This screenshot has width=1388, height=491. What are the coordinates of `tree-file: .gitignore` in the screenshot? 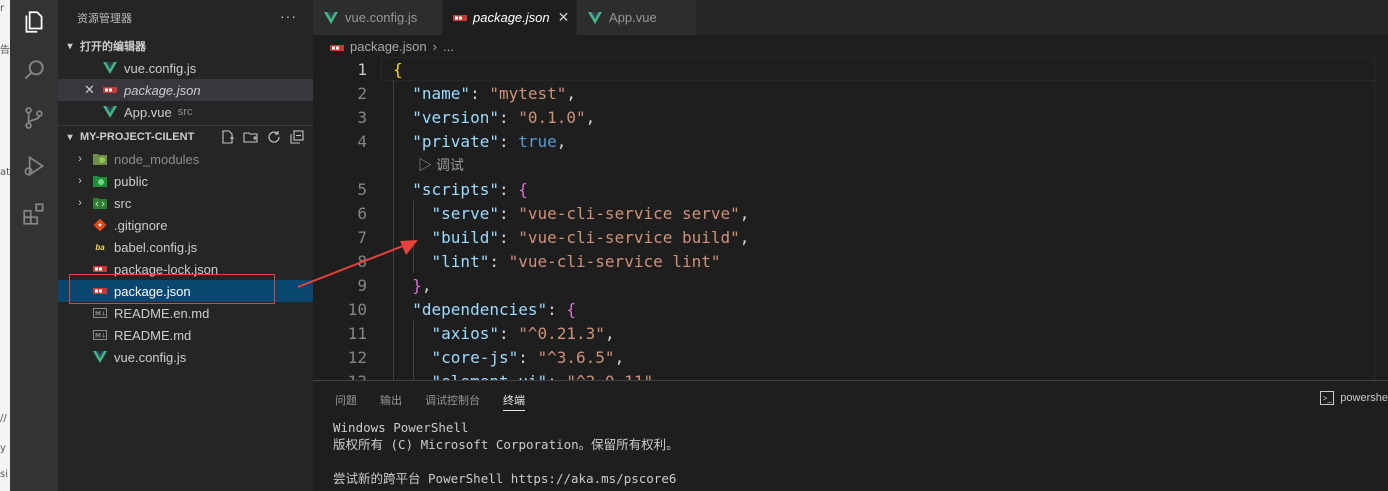 It's located at (185, 225).